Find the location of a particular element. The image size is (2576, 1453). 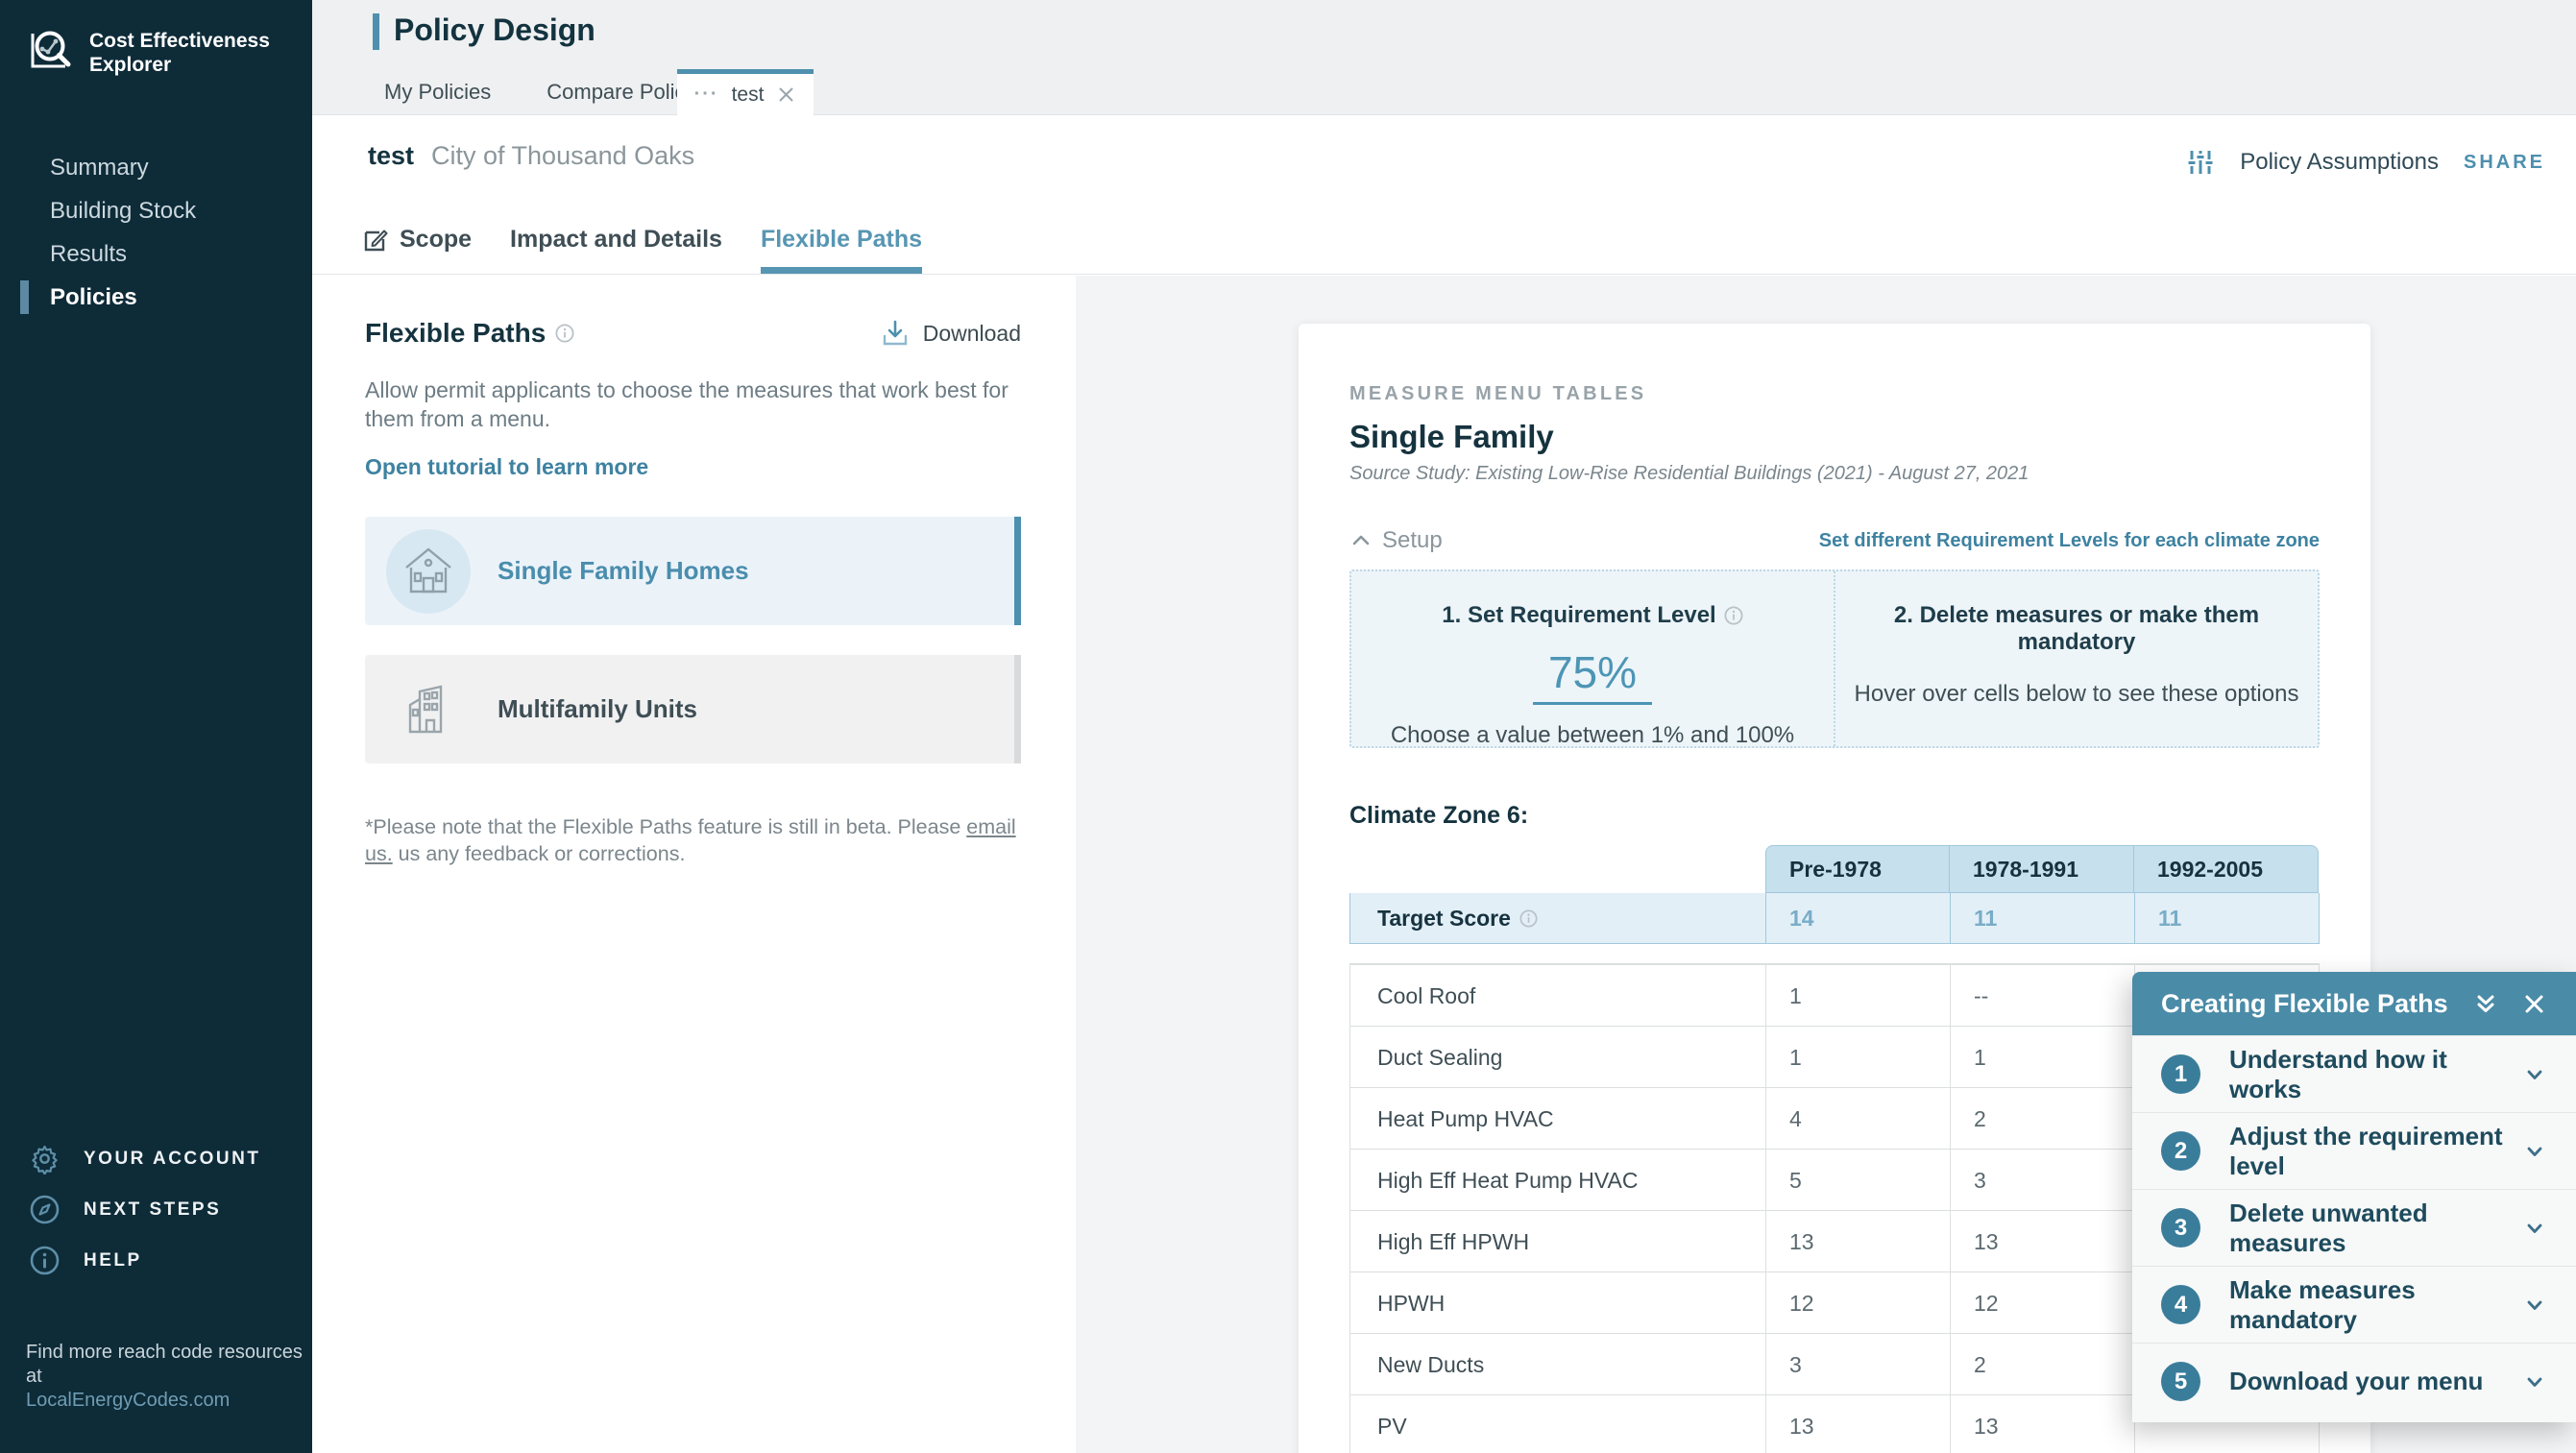

sidebar-nav-item: Policies is located at coordinates (156, 297).